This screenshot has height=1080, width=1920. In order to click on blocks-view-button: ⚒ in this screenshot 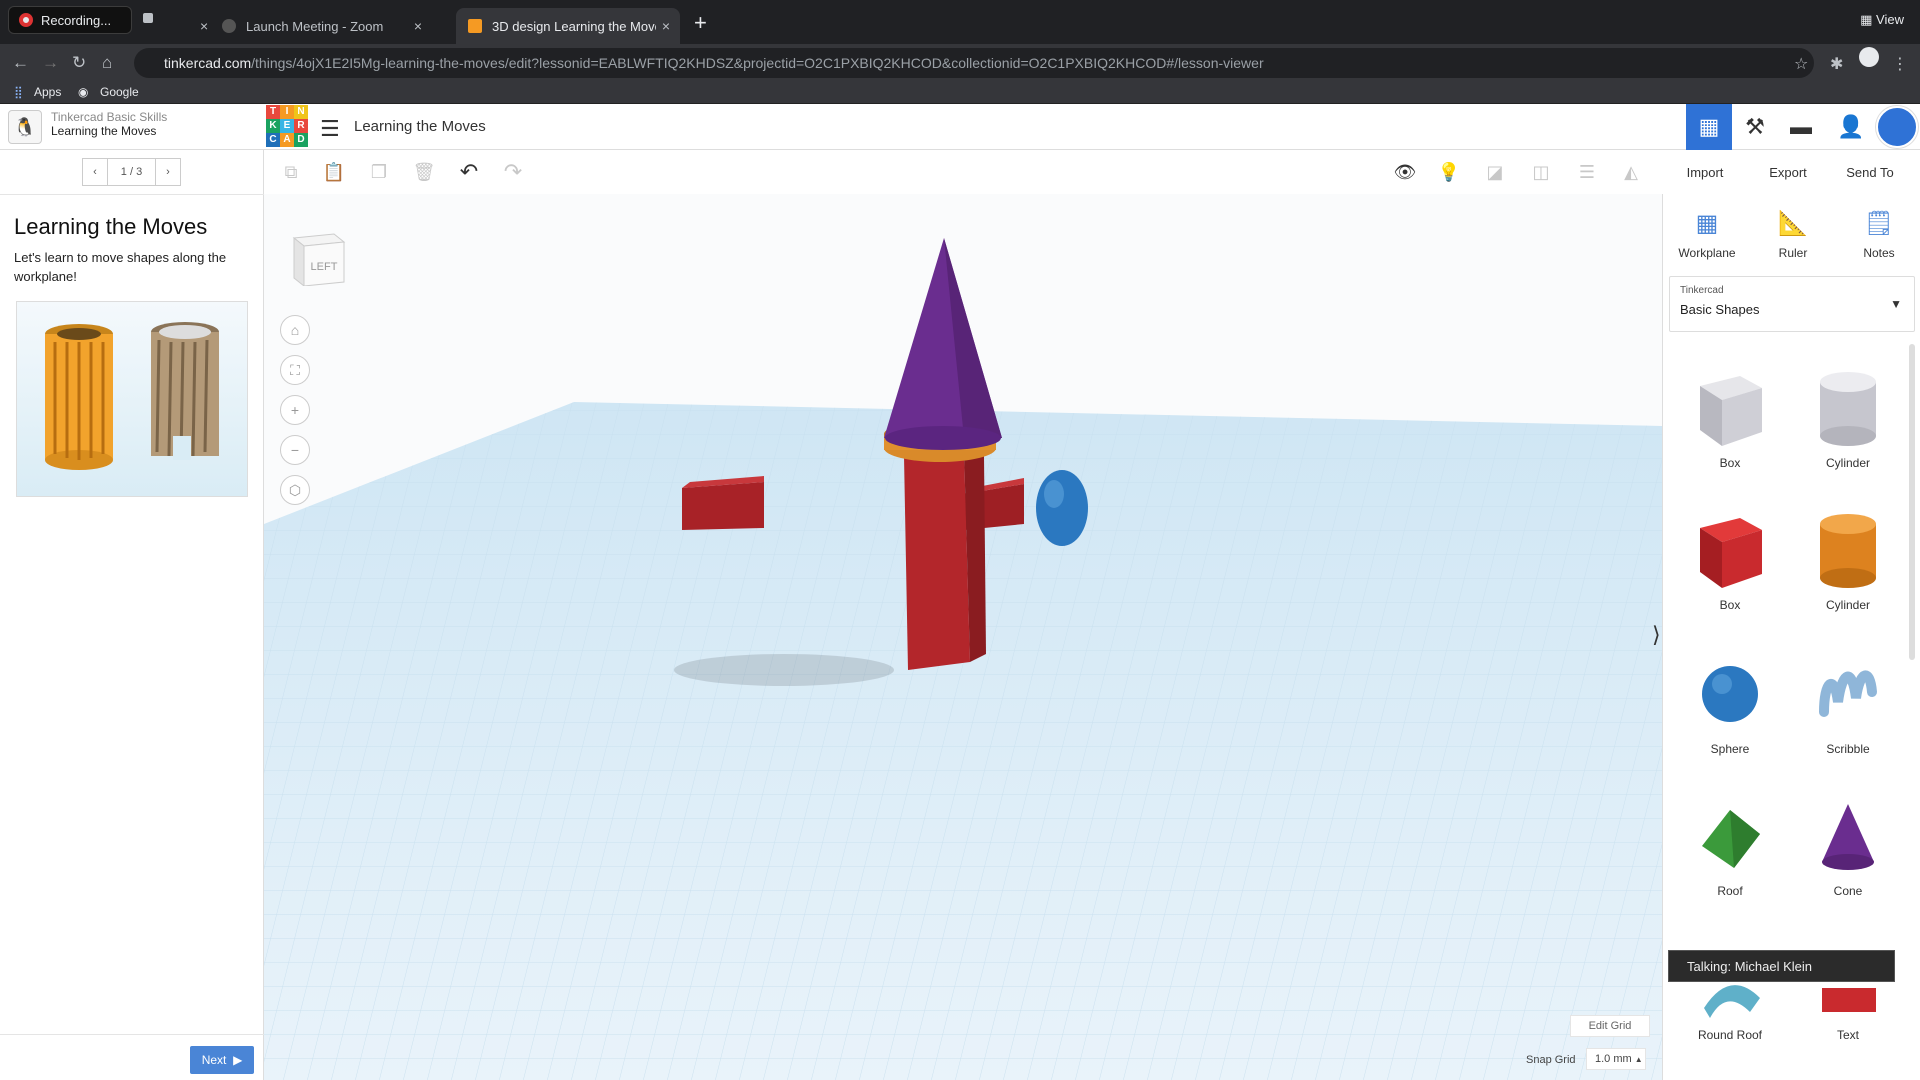, I will do `click(1755, 127)`.